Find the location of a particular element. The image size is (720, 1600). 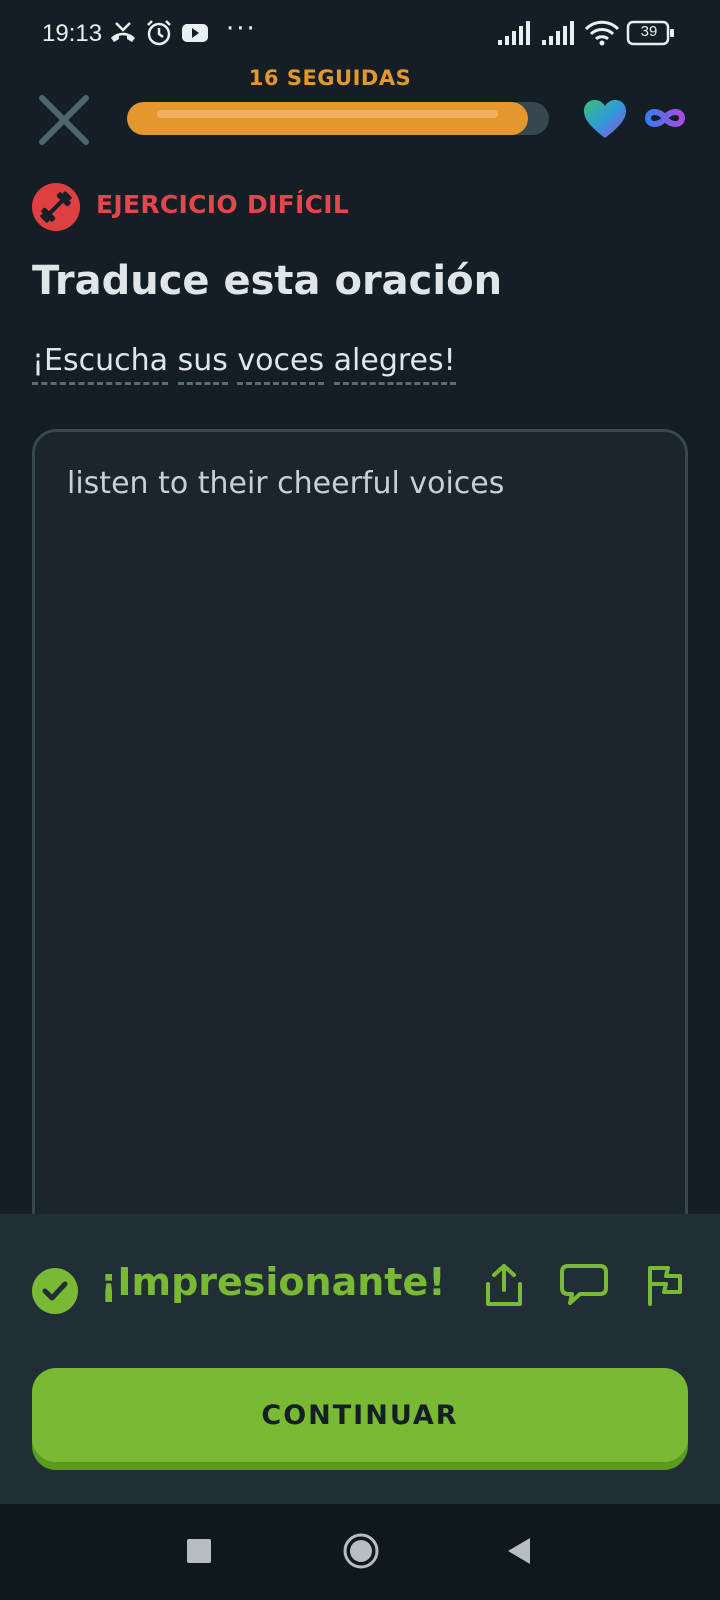

prompt-sentence: ¡Escucha sus voces alegres! is located at coordinates (244, 364).